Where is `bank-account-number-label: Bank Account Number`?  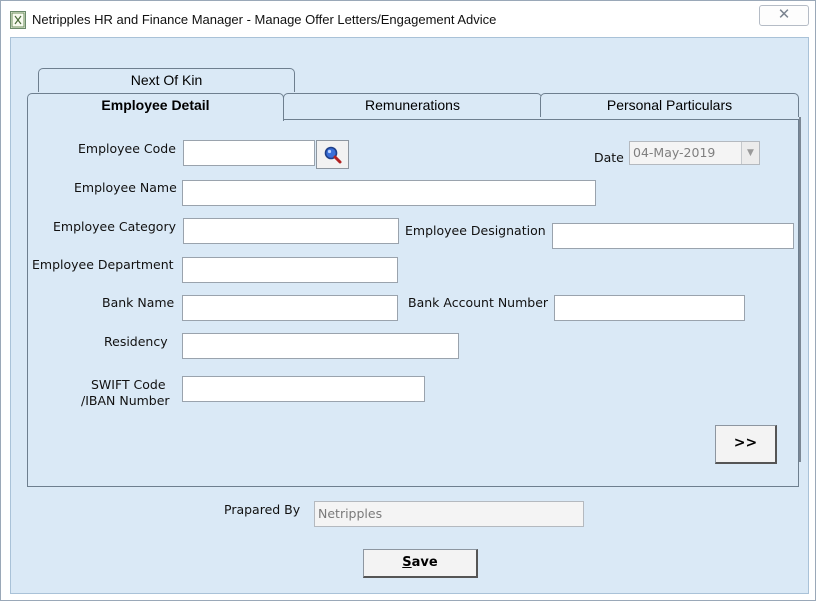
bank-account-number-label: Bank Account Number is located at coordinates (478, 302).